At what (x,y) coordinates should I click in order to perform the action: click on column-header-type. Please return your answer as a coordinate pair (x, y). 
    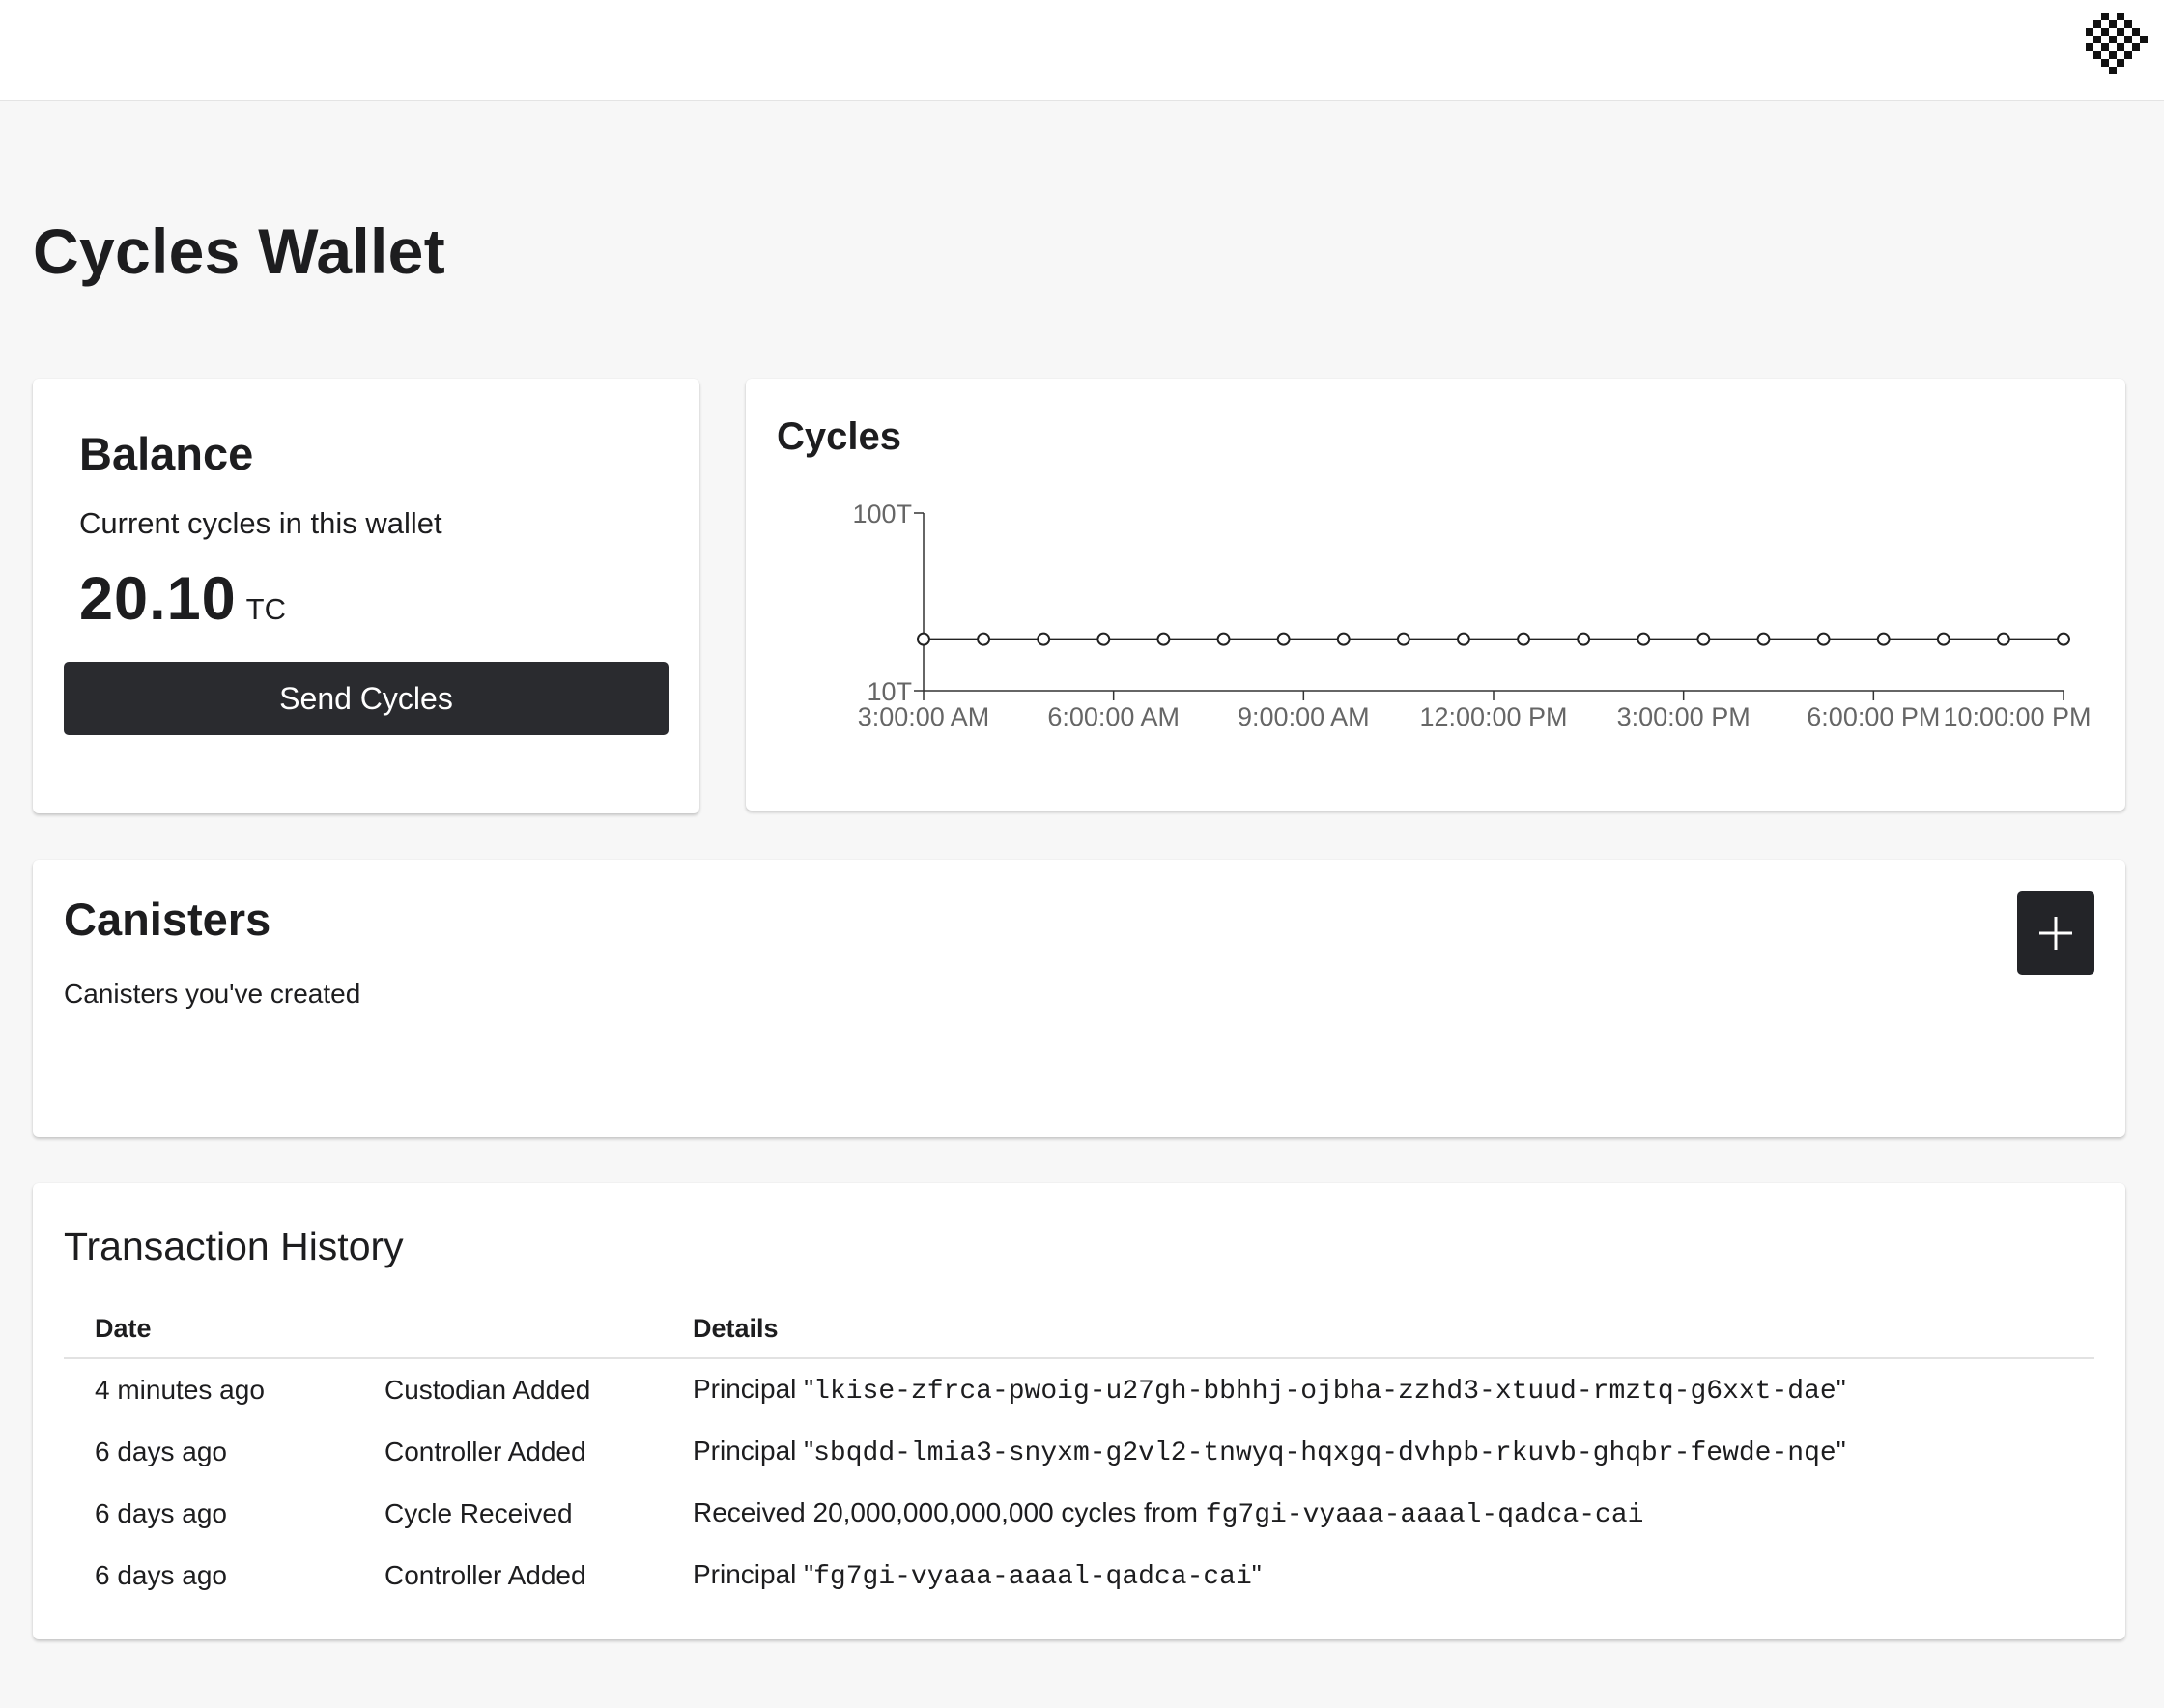
    Looking at the image, I should click on (538, 1329).